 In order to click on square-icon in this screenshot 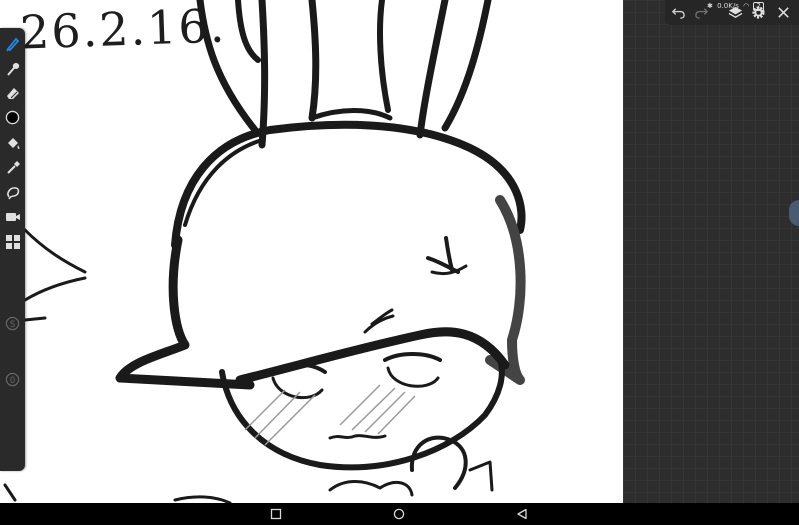, I will do `click(276, 514)`.